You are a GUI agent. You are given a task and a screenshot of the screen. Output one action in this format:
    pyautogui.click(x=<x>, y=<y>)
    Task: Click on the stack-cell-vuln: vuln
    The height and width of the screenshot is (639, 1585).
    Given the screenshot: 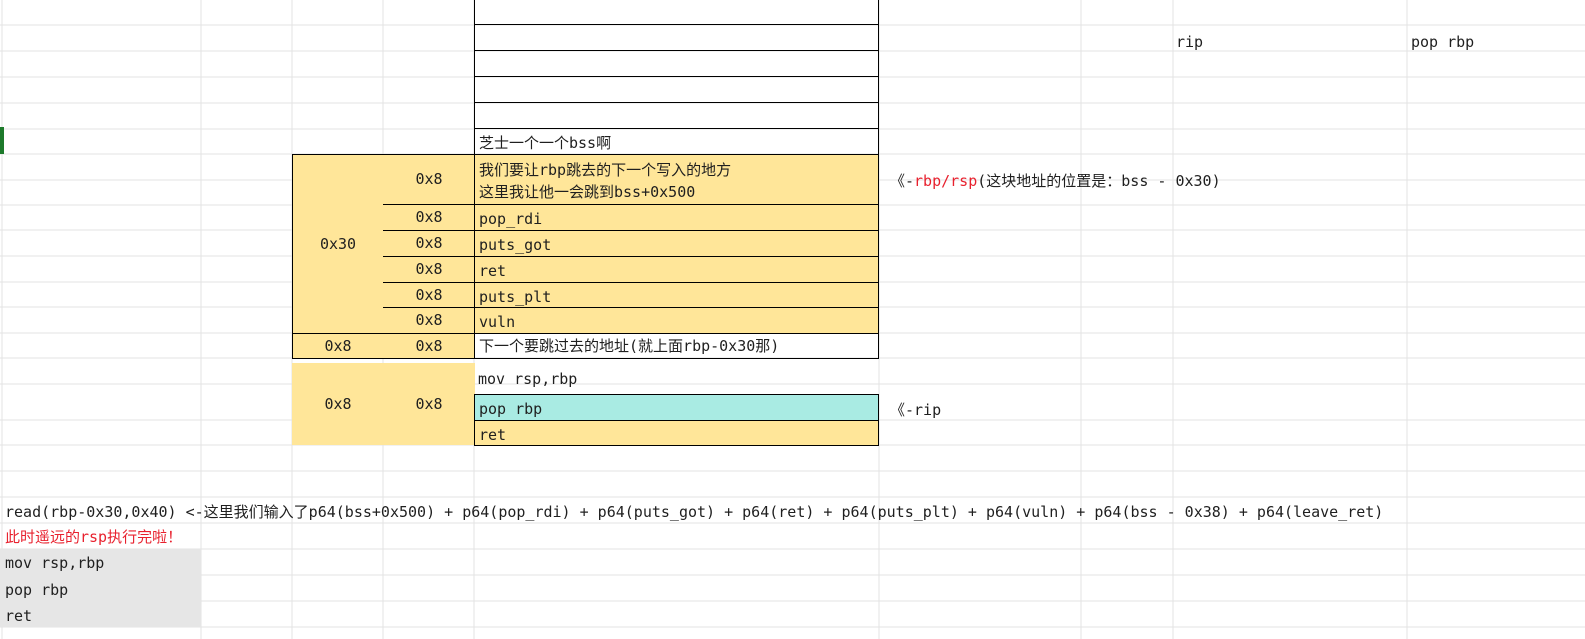 What is the action you would take?
    pyautogui.click(x=676, y=320)
    